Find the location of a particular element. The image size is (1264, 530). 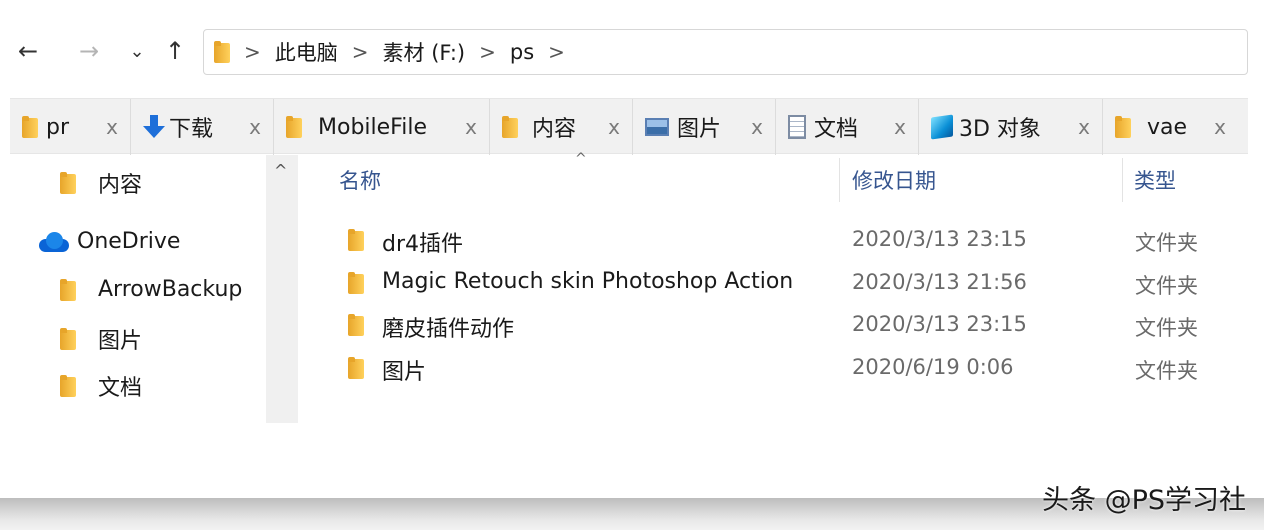

sidebar-item-label: OneDrive is located at coordinates (129, 241).